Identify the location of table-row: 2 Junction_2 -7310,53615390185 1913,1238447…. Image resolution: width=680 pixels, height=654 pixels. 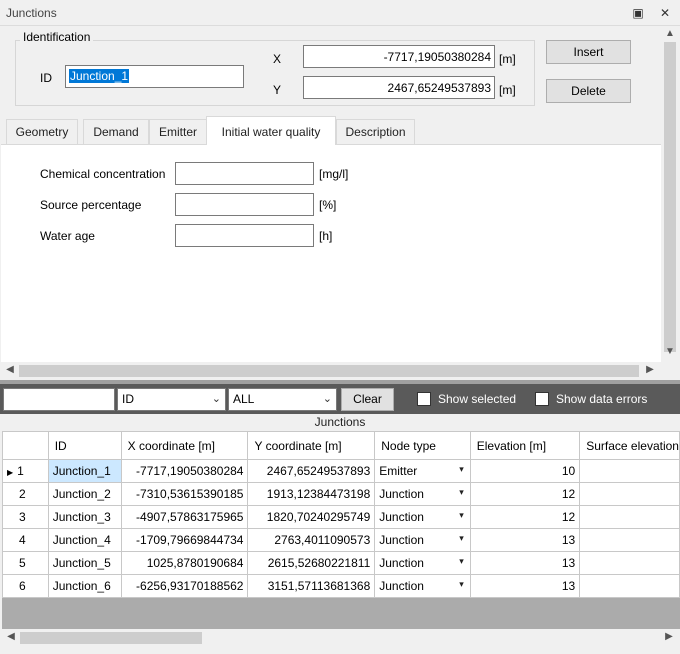
(341, 494).